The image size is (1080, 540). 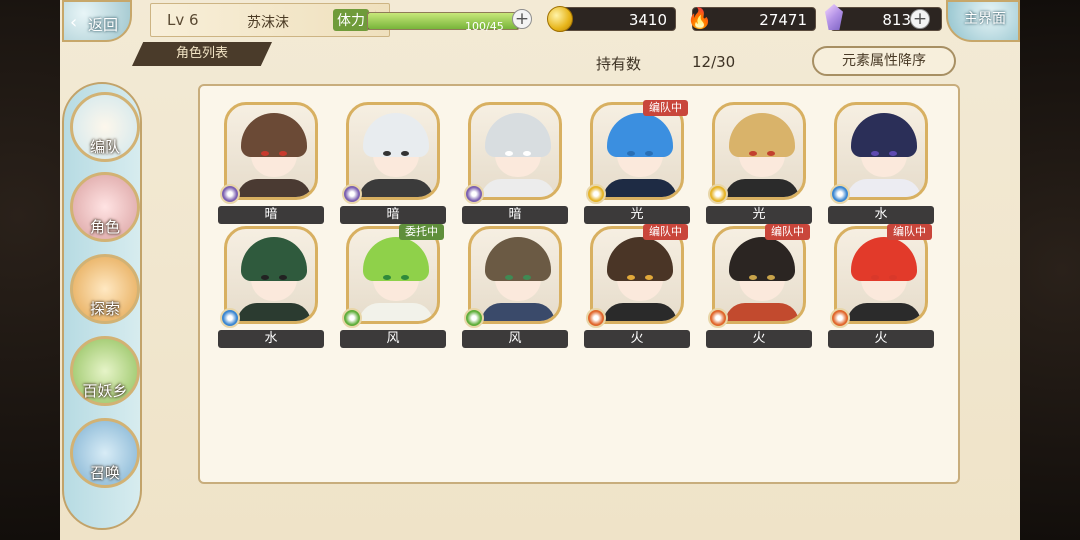 What do you see at coordinates (202, 54) in the screenshot?
I see `section-title-tab: 角色列表` at bounding box center [202, 54].